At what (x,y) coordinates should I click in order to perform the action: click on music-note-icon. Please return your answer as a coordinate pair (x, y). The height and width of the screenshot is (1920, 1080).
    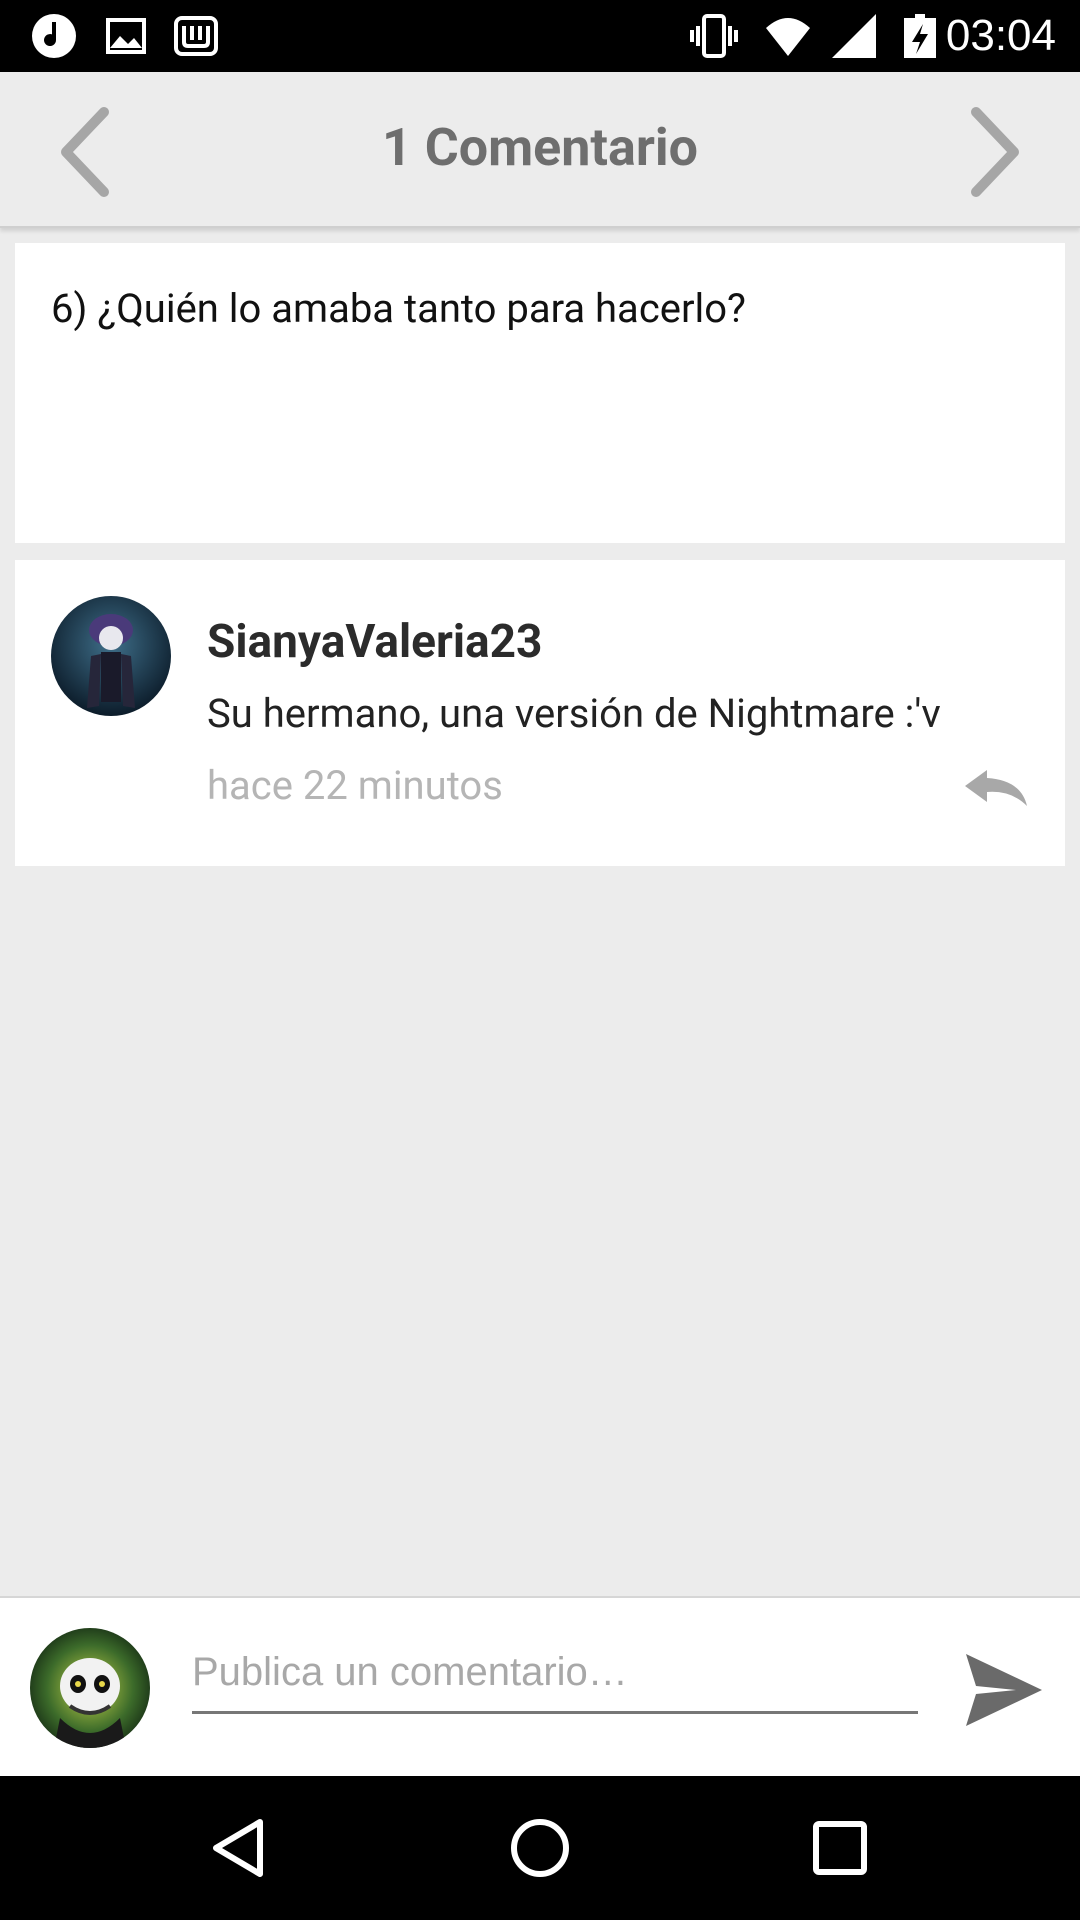
    Looking at the image, I should click on (54, 36).